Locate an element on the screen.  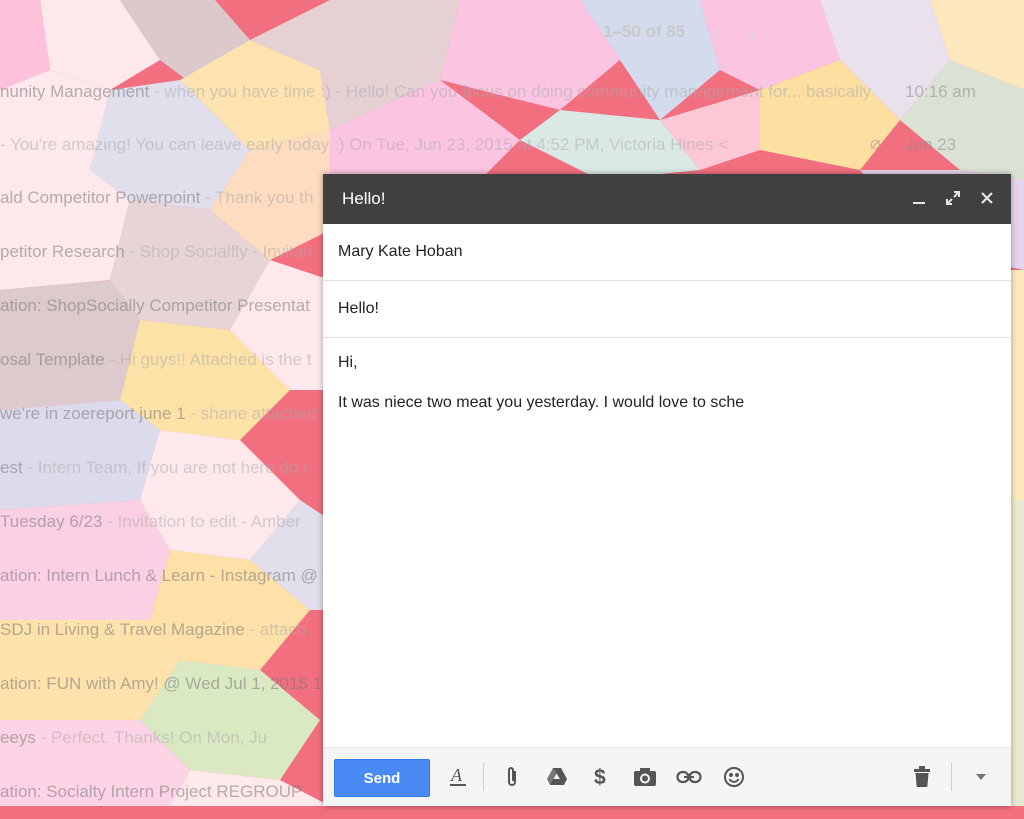
trash-icon is located at coordinates (922, 777).